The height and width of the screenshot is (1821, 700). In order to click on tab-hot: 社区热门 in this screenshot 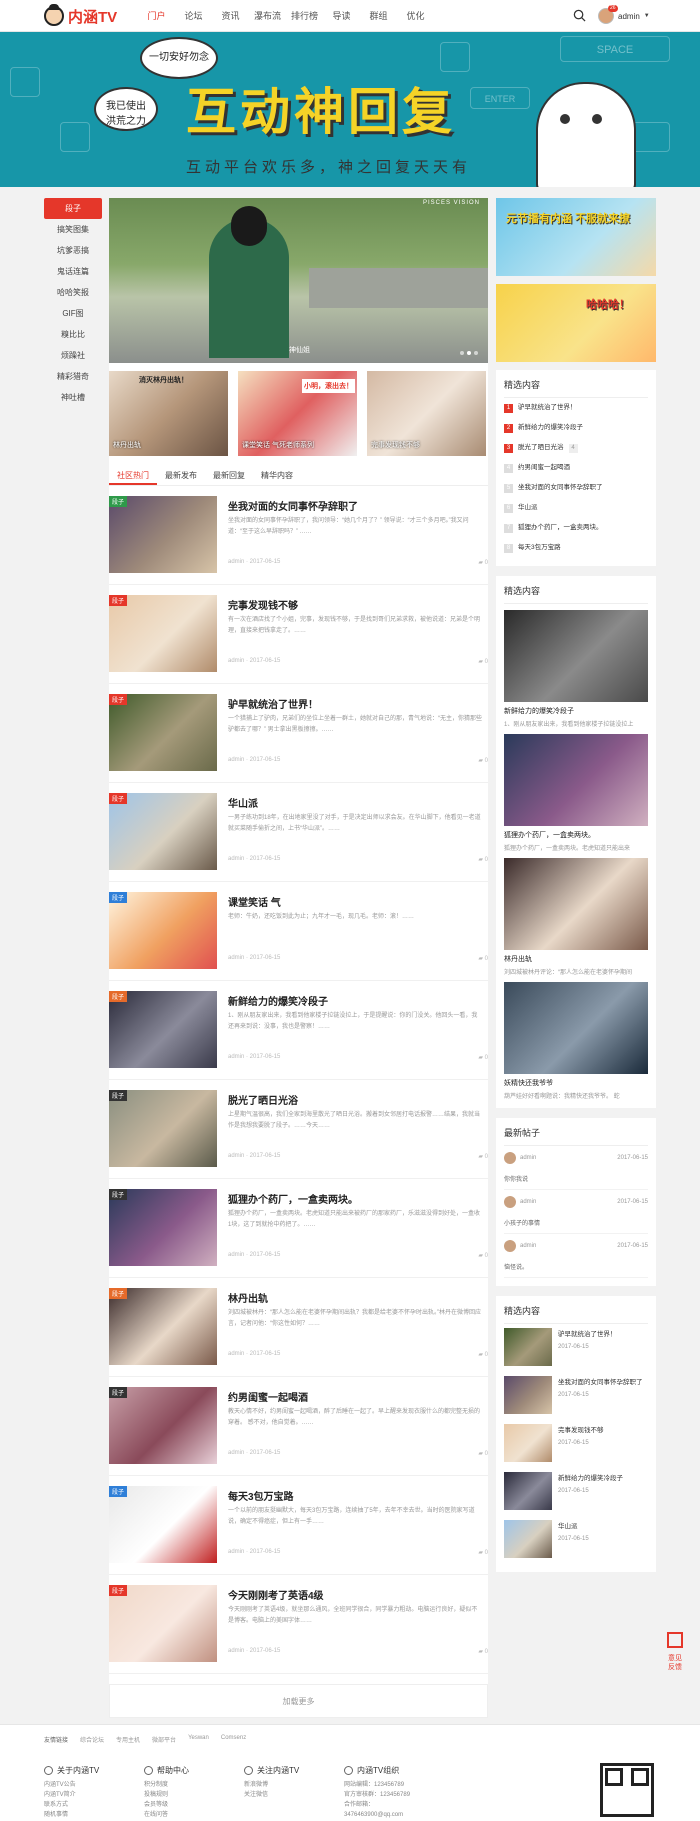, I will do `click(133, 475)`.